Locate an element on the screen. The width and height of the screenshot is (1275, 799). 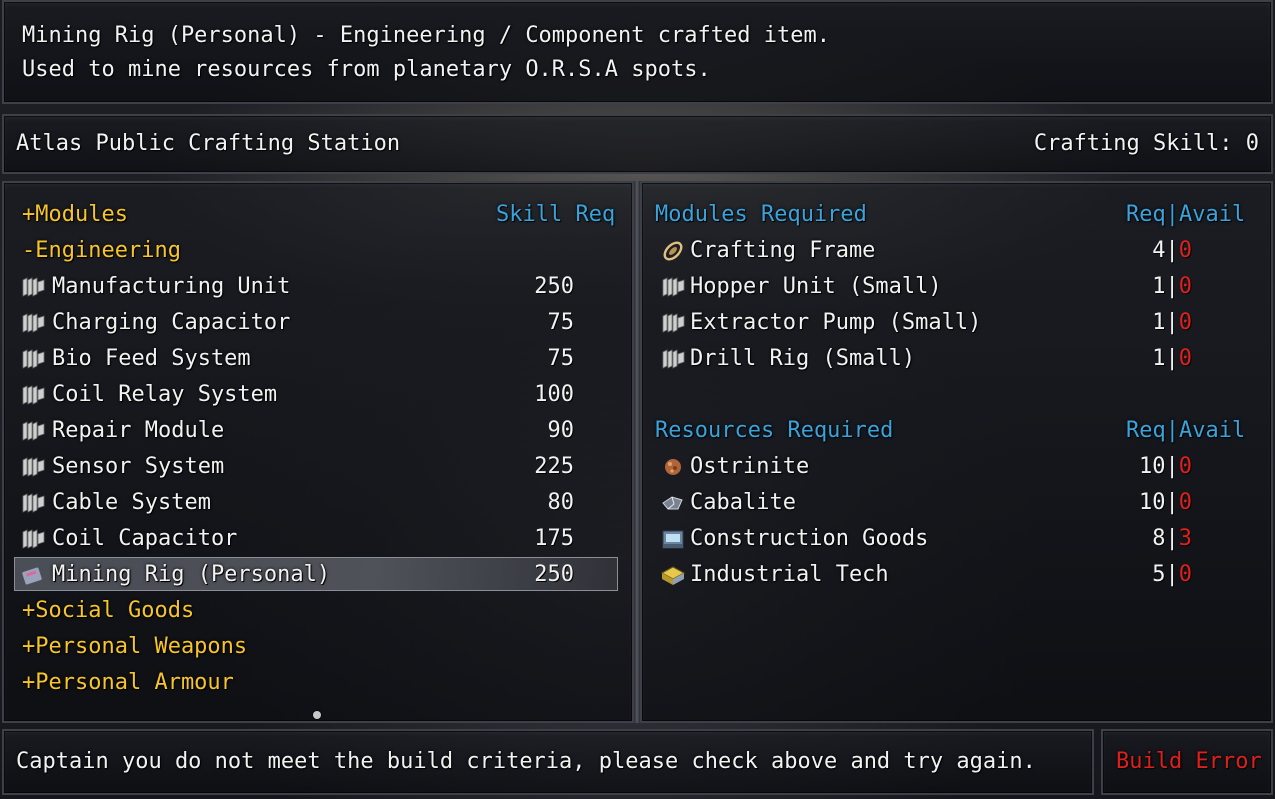
modules-avail-label: Avail is located at coordinates (1212, 214).